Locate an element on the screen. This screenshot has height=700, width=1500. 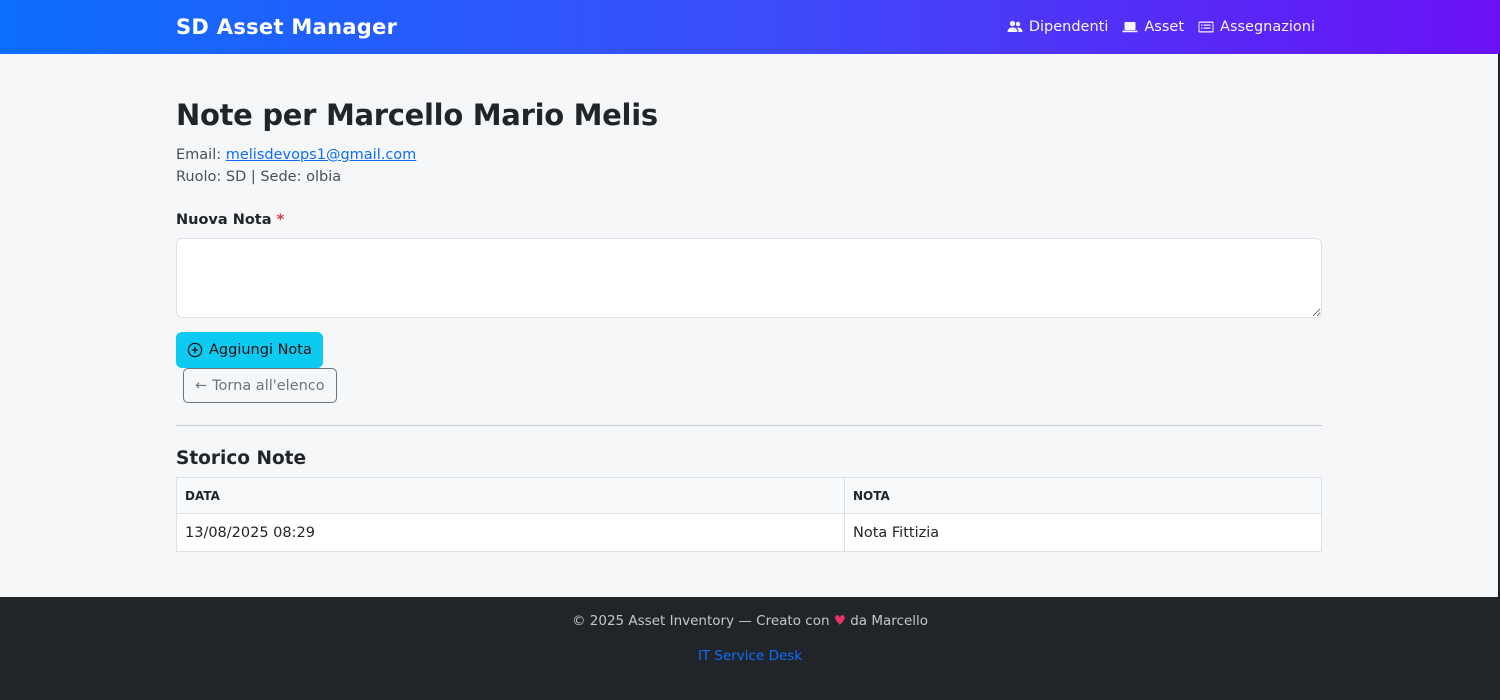
note-textarea is located at coordinates (749, 278).